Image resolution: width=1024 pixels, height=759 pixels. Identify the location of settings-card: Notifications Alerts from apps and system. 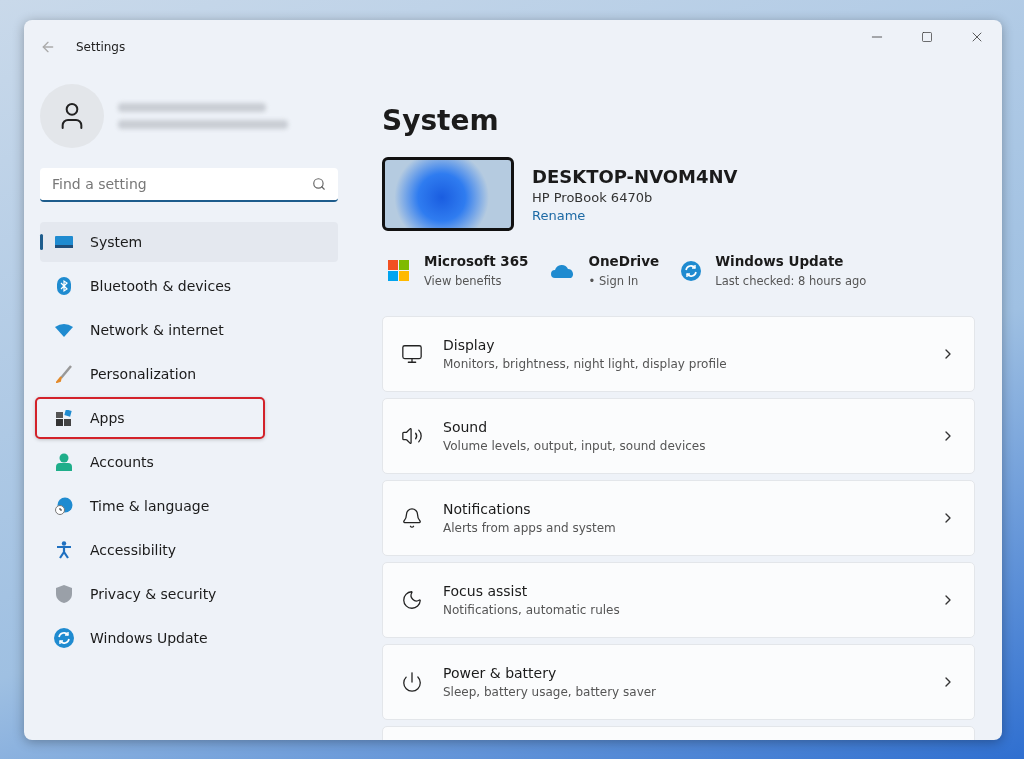
(678, 518).